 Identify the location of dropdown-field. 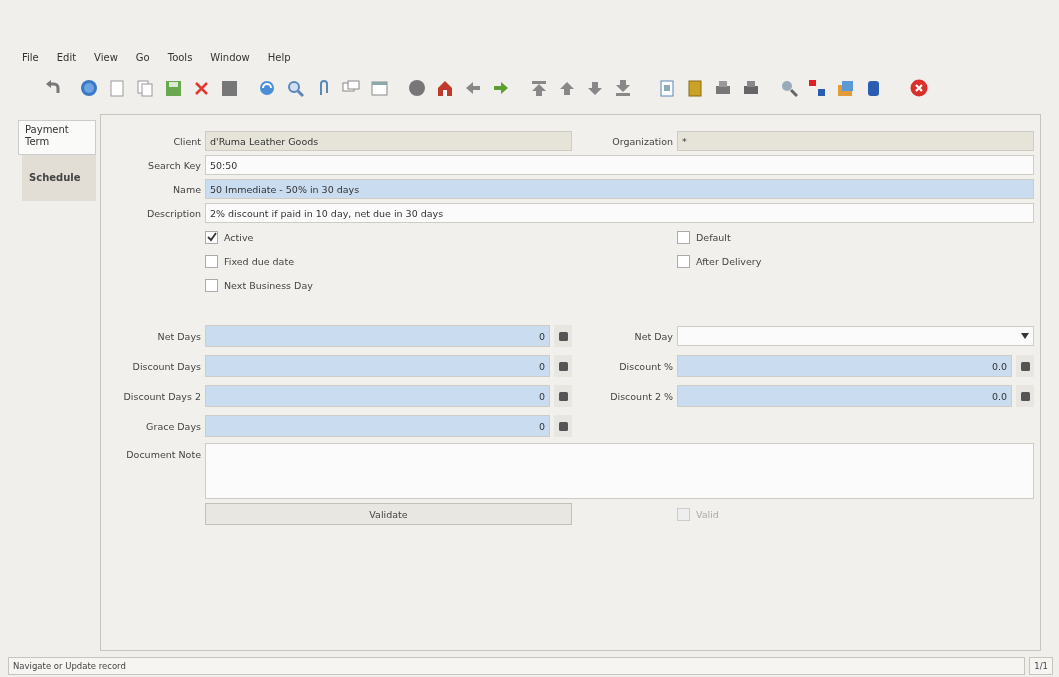
(855, 336).